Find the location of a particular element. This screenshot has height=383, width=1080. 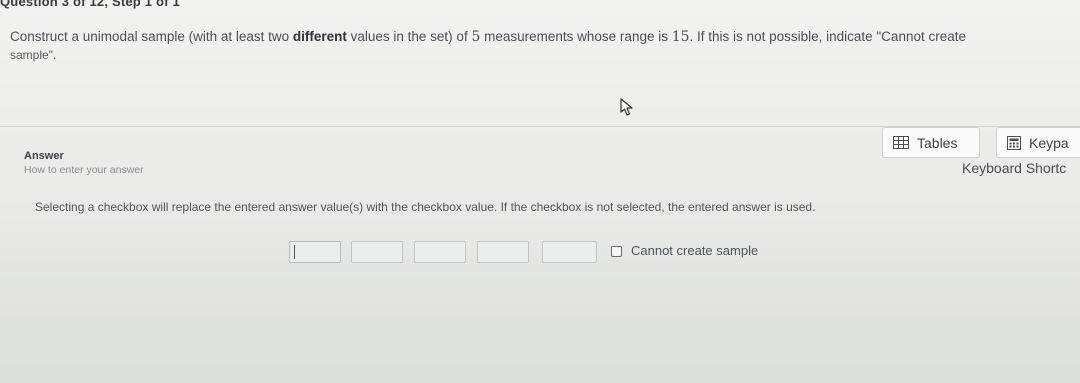

how-to-enter-answer-link: How to enter your answer is located at coordinates (84, 170).